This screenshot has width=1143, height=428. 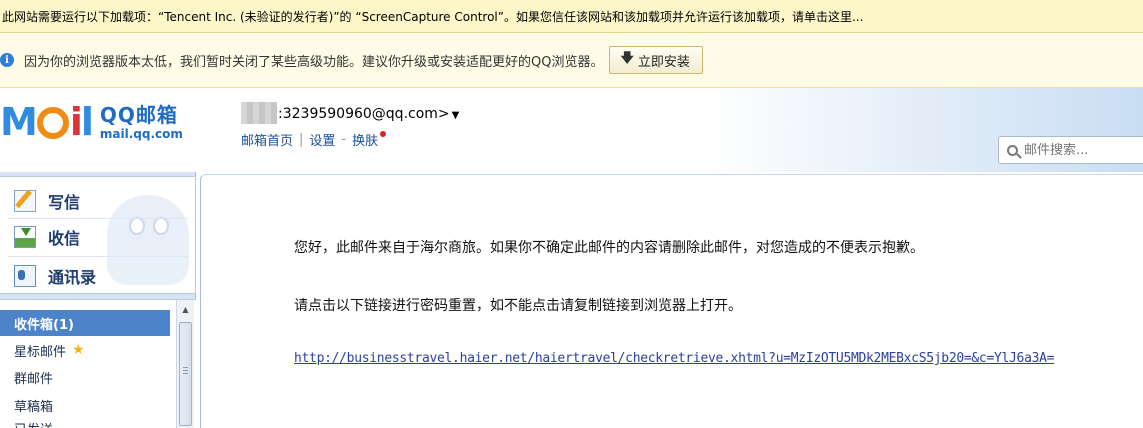 I want to click on folder-scrollbar: ▲, so click(x=185, y=364).